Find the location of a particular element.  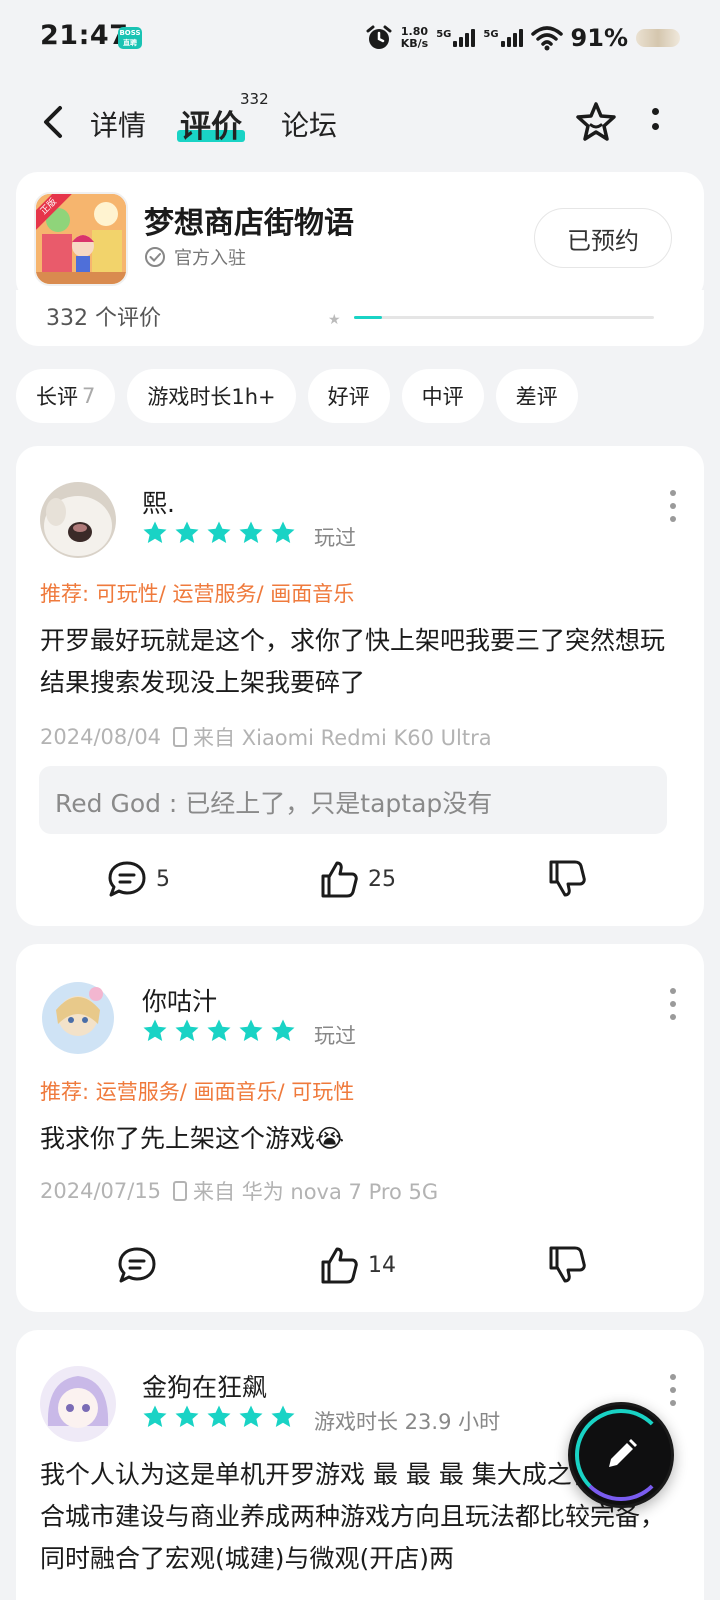

game-icon: 正版 is located at coordinates (81, 239).